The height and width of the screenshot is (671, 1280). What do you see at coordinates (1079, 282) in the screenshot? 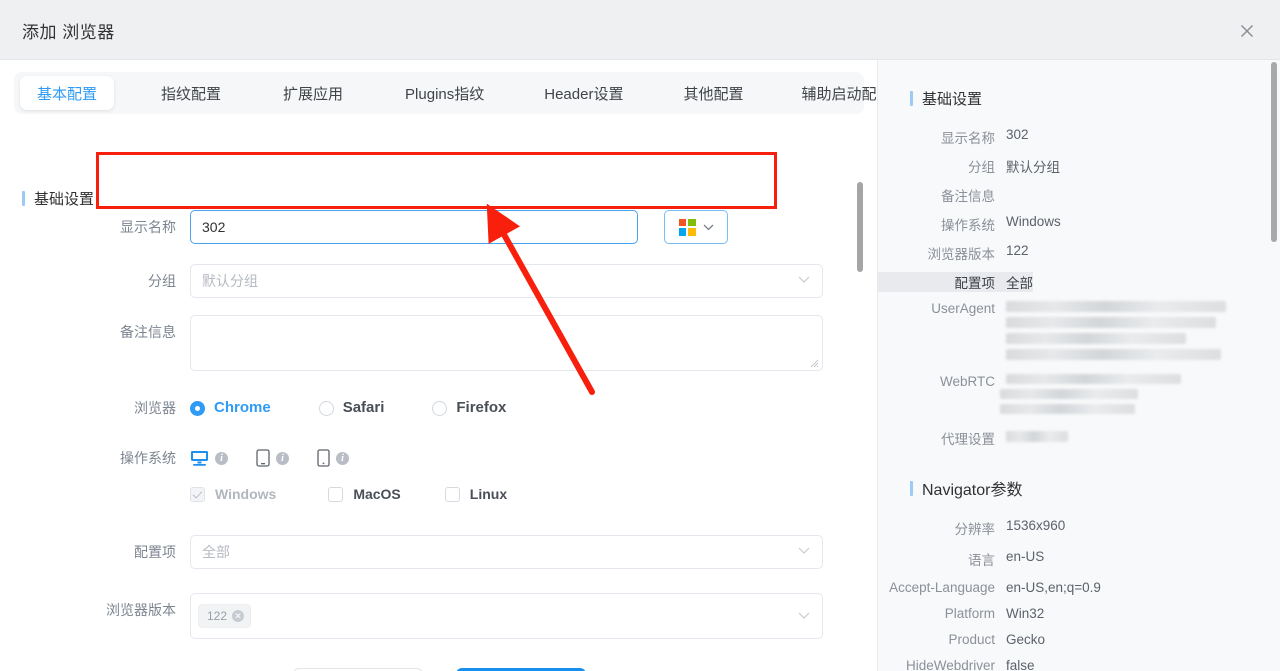
I see `summary-row-config-item: 配置项 全部` at bounding box center [1079, 282].